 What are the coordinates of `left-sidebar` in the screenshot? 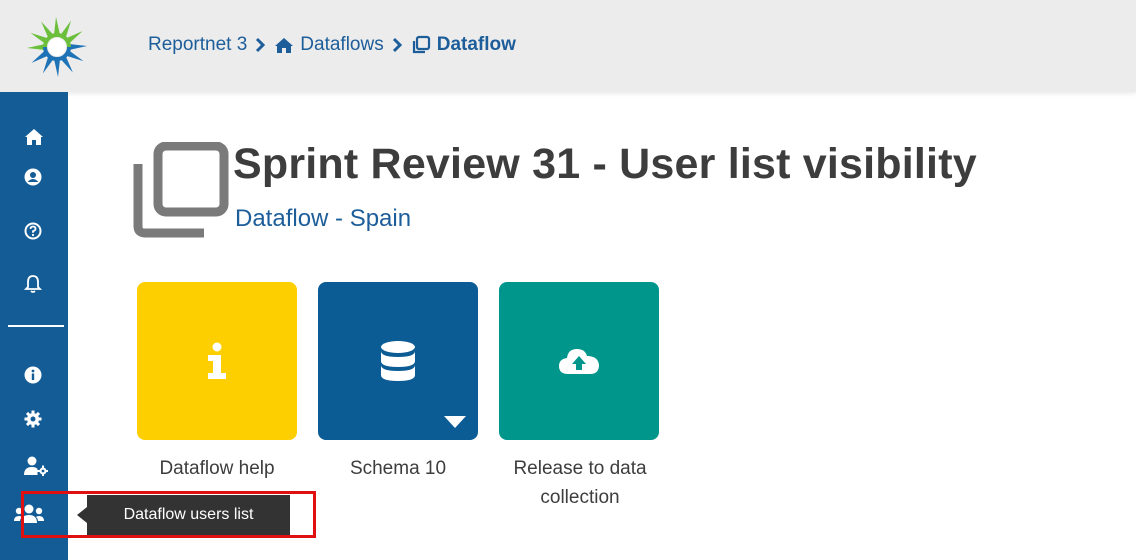 It's located at (34, 326).